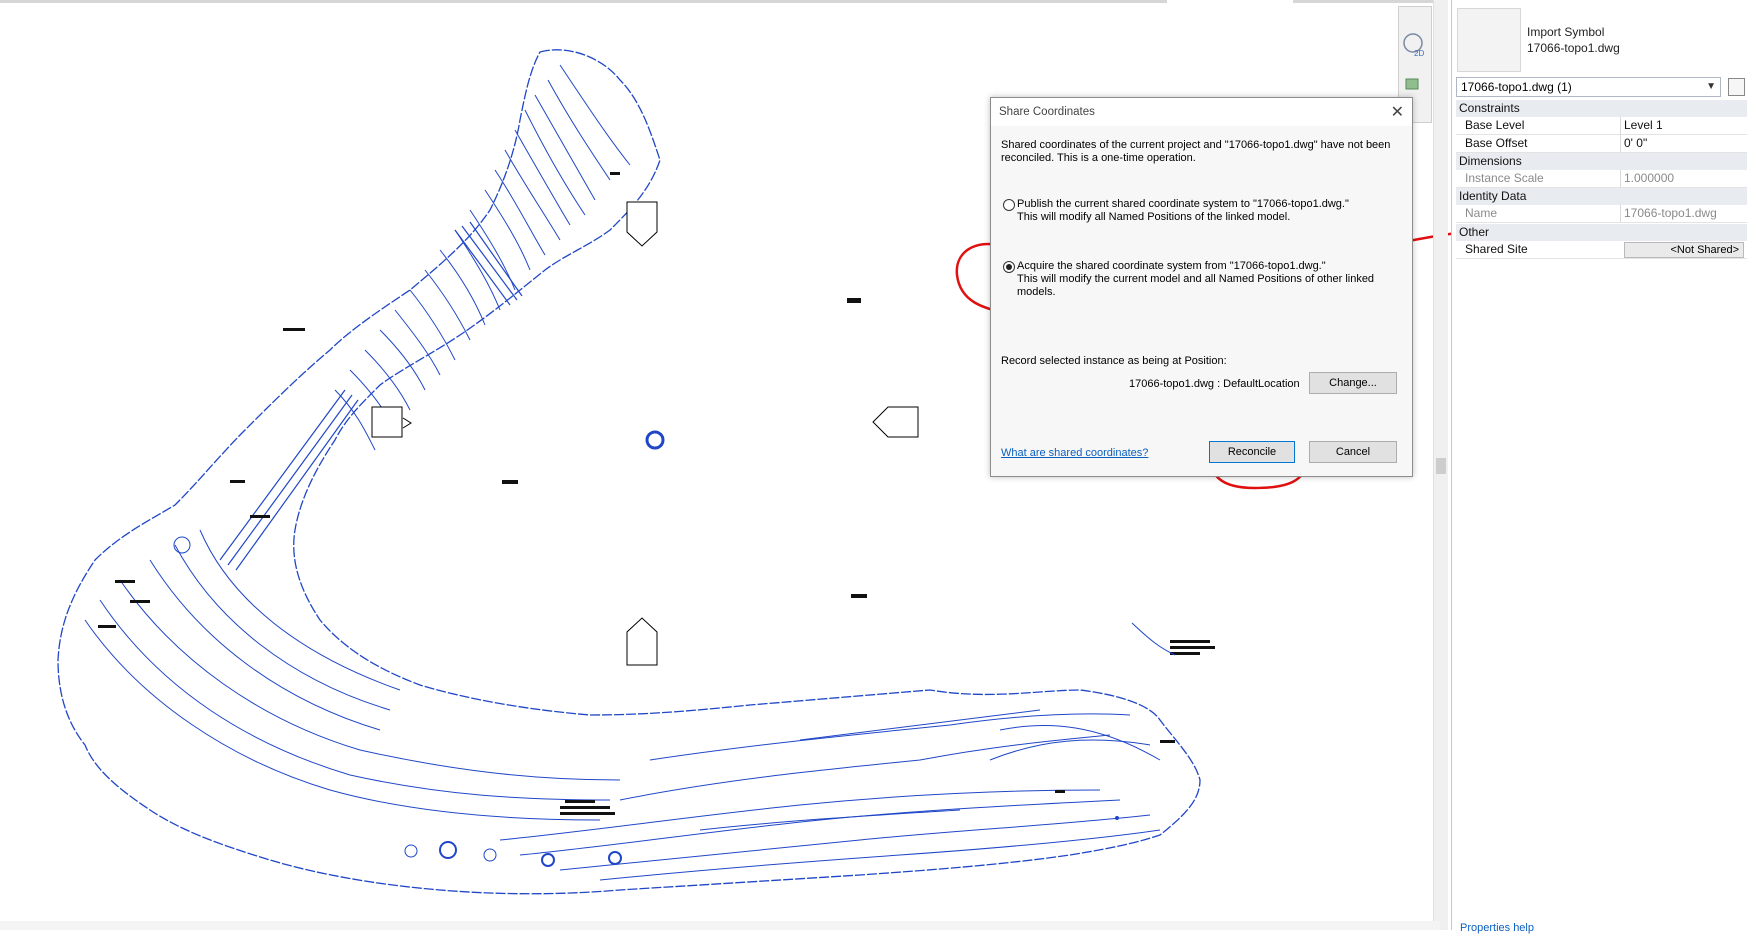 This screenshot has height=934, width=1747. Describe the element at coordinates (1481, 213) in the screenshot. I see `property-name: Name` at that location.